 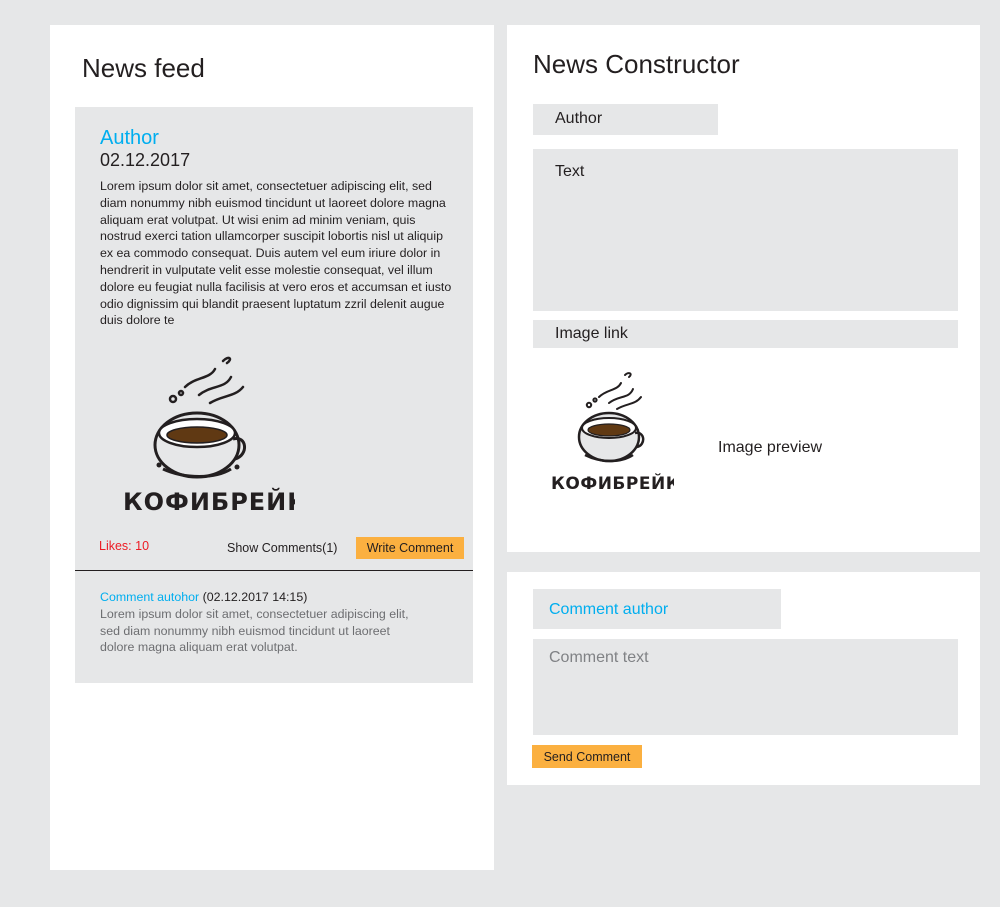 What do you see at coordinates (124, 546) in the screenshot?
I see `post-likes-count: Likes: 10` at bounding box center [124, 546].